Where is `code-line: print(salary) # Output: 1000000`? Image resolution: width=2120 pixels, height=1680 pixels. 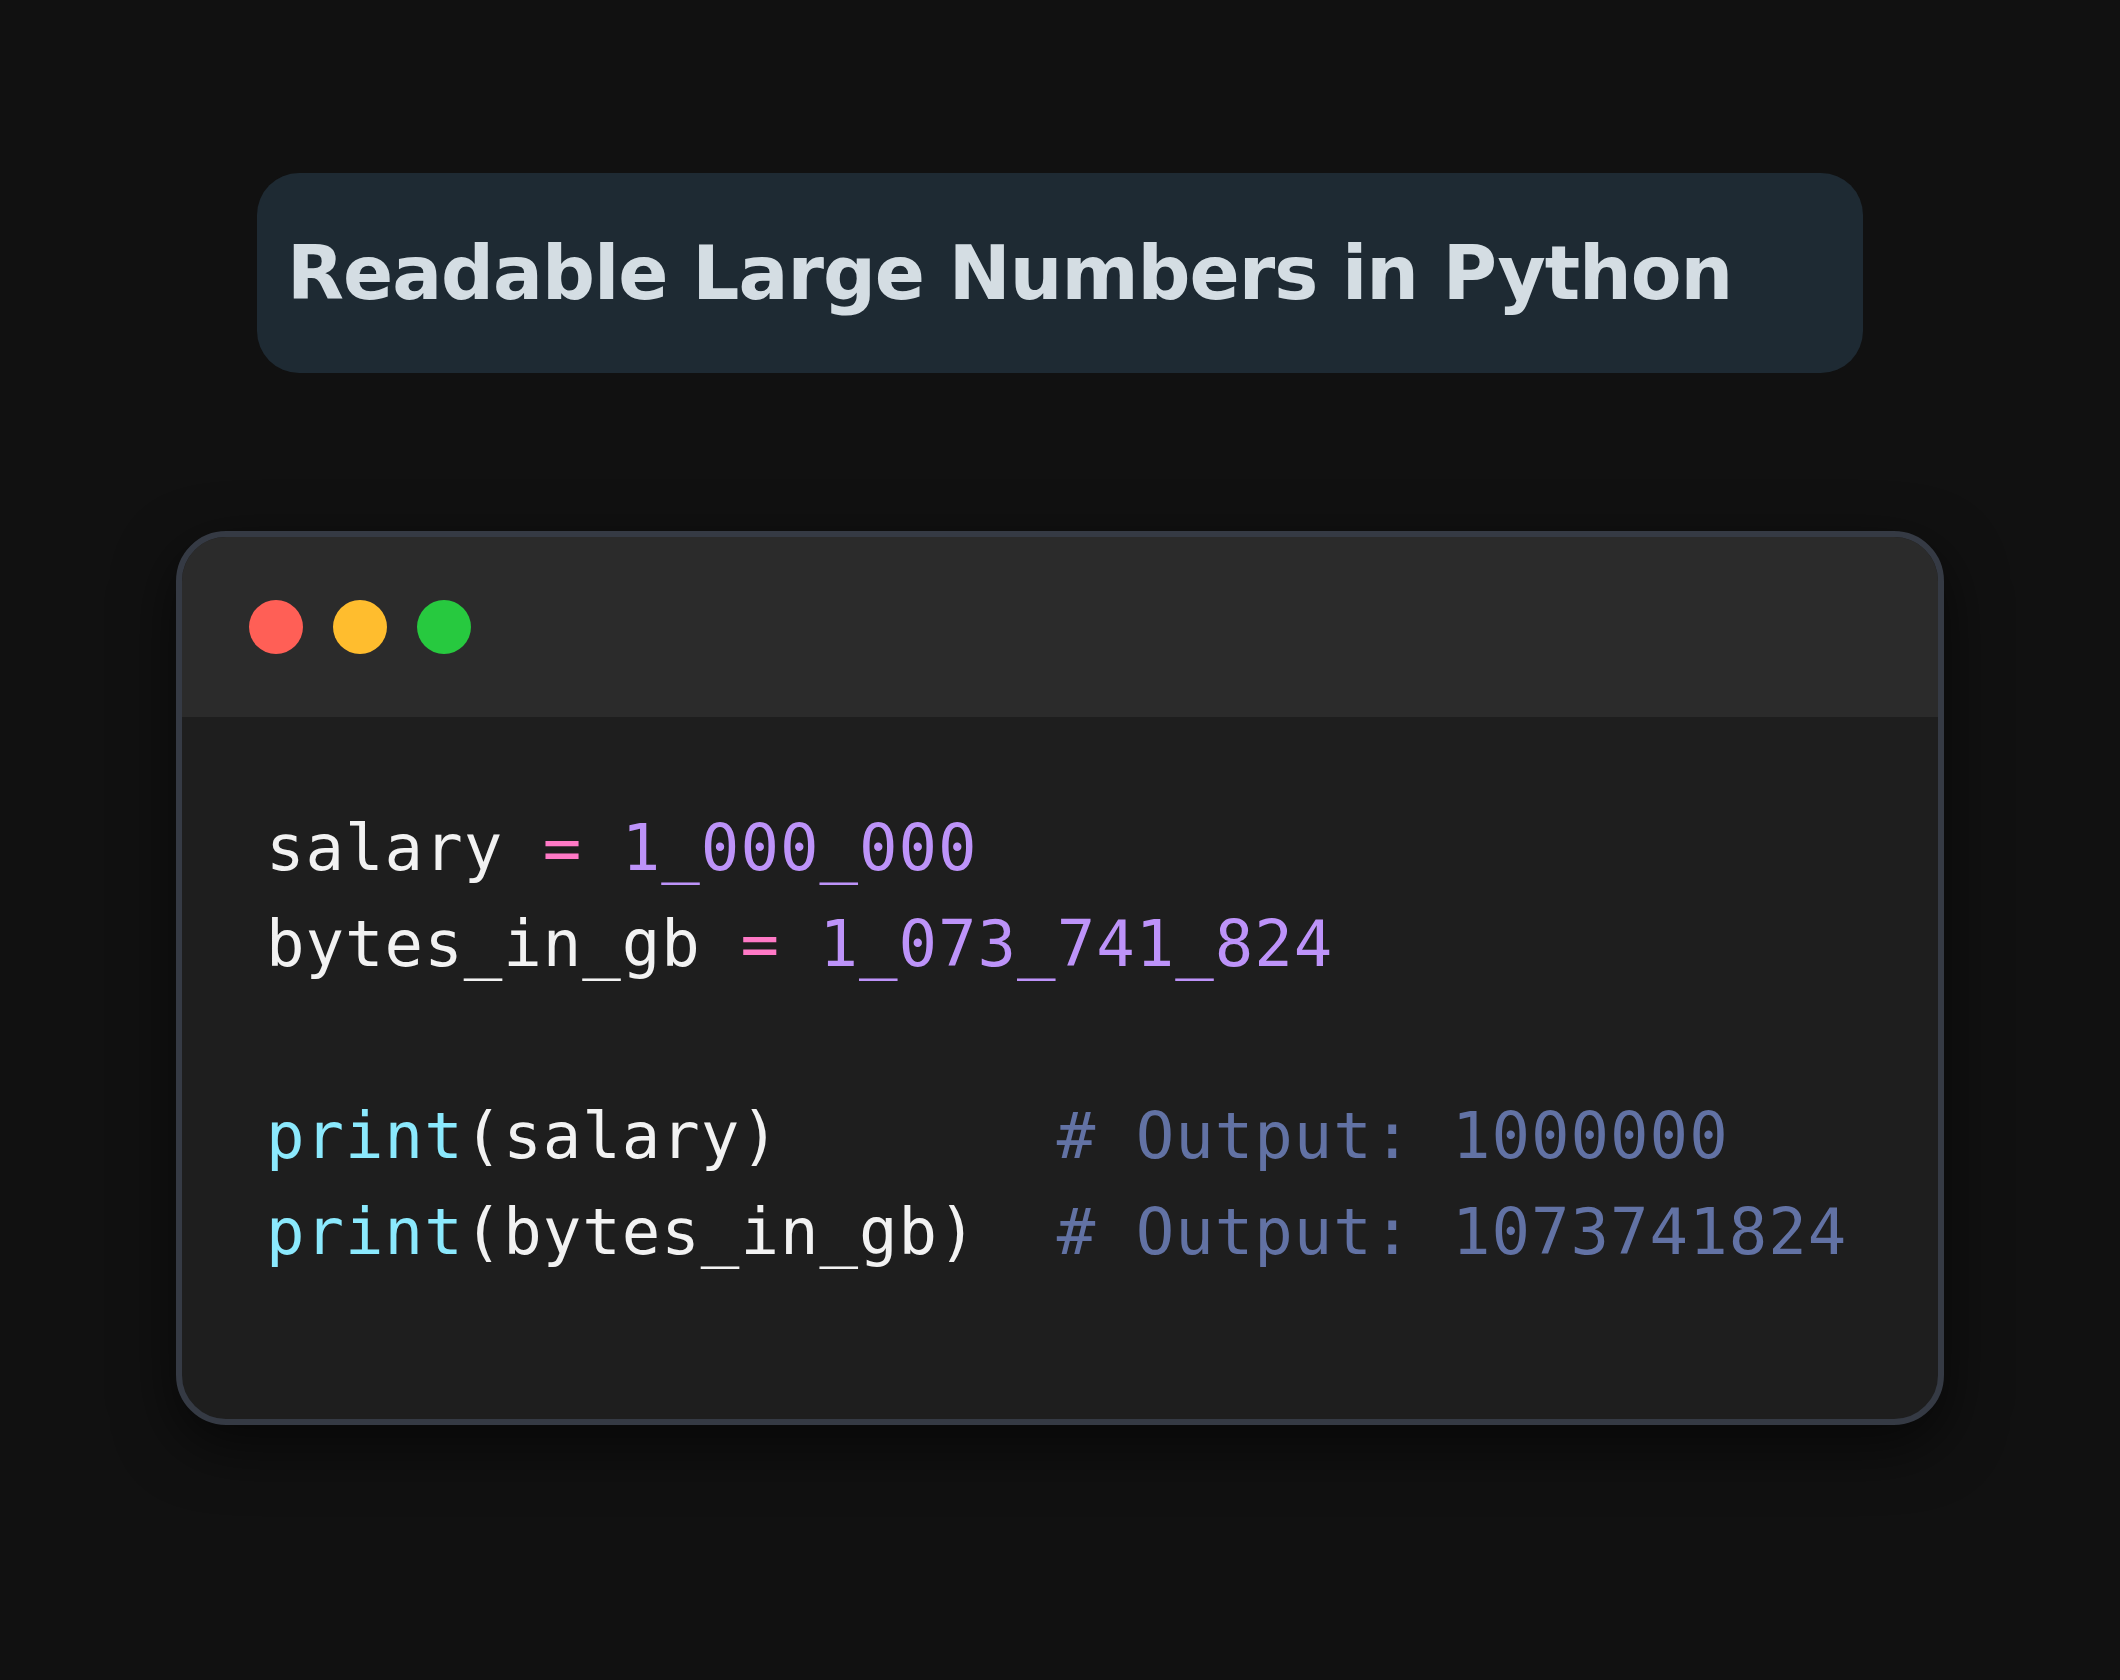 code-line: print(salary) # Output: 1000000 is located at coordinates (997, 1136).